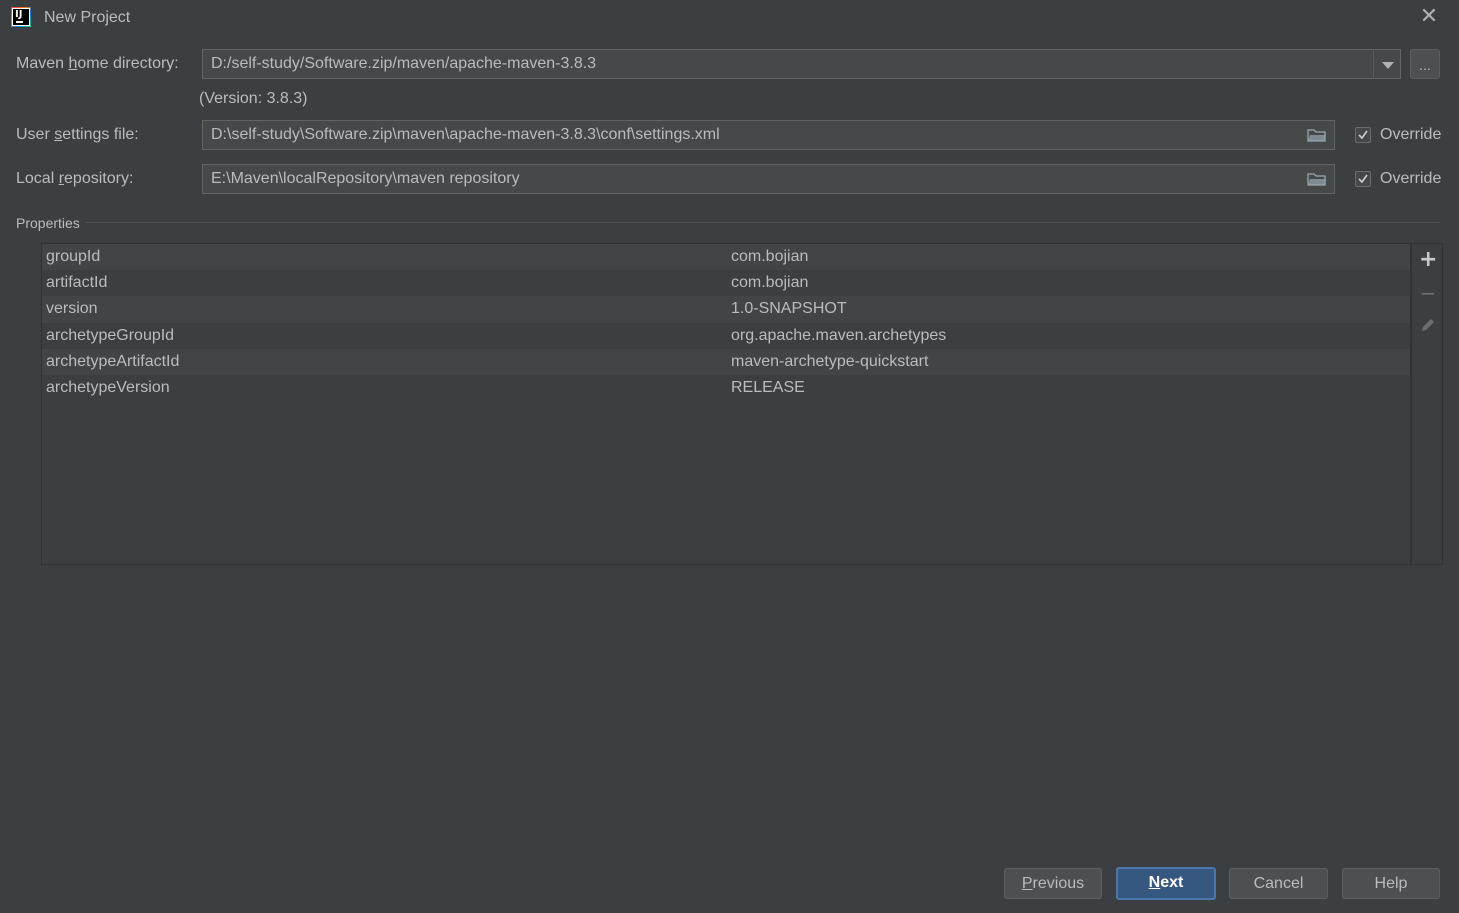 This screenshot has height=913, width=1459. Describe the element at coordinates (1428, 293) in the screenshot. I see `minus-icon: −` at that location.